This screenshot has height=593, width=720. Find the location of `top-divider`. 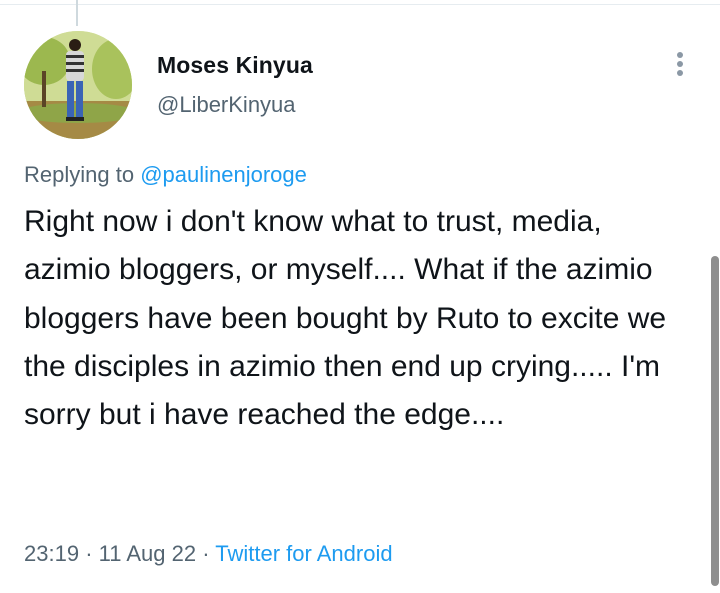

top-divider is located at coordinates (360, 4).